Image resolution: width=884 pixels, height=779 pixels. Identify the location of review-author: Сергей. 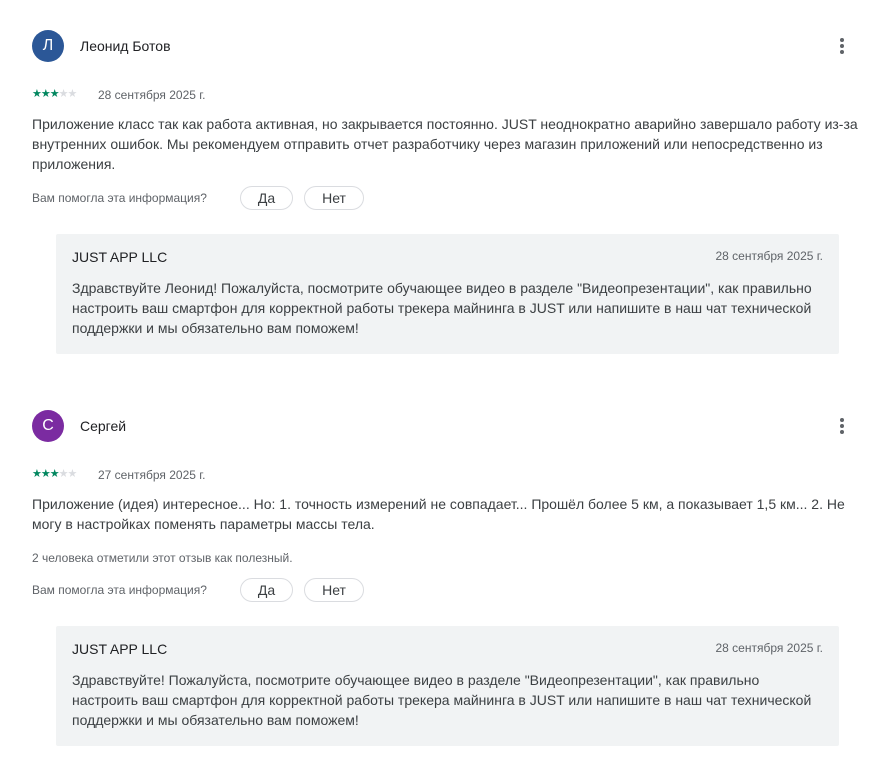
(103, 426).